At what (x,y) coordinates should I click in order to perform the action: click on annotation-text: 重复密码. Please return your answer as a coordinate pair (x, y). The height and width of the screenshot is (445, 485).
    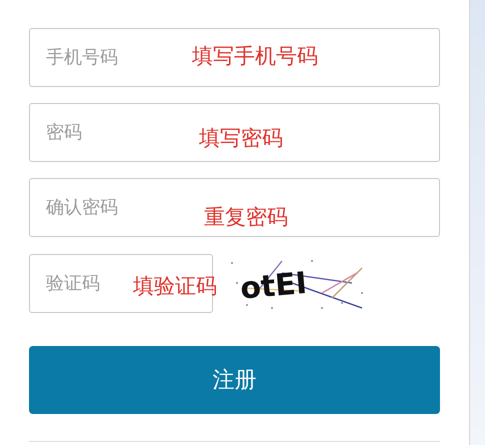
    Looking at the image, I should click on (246, 217).